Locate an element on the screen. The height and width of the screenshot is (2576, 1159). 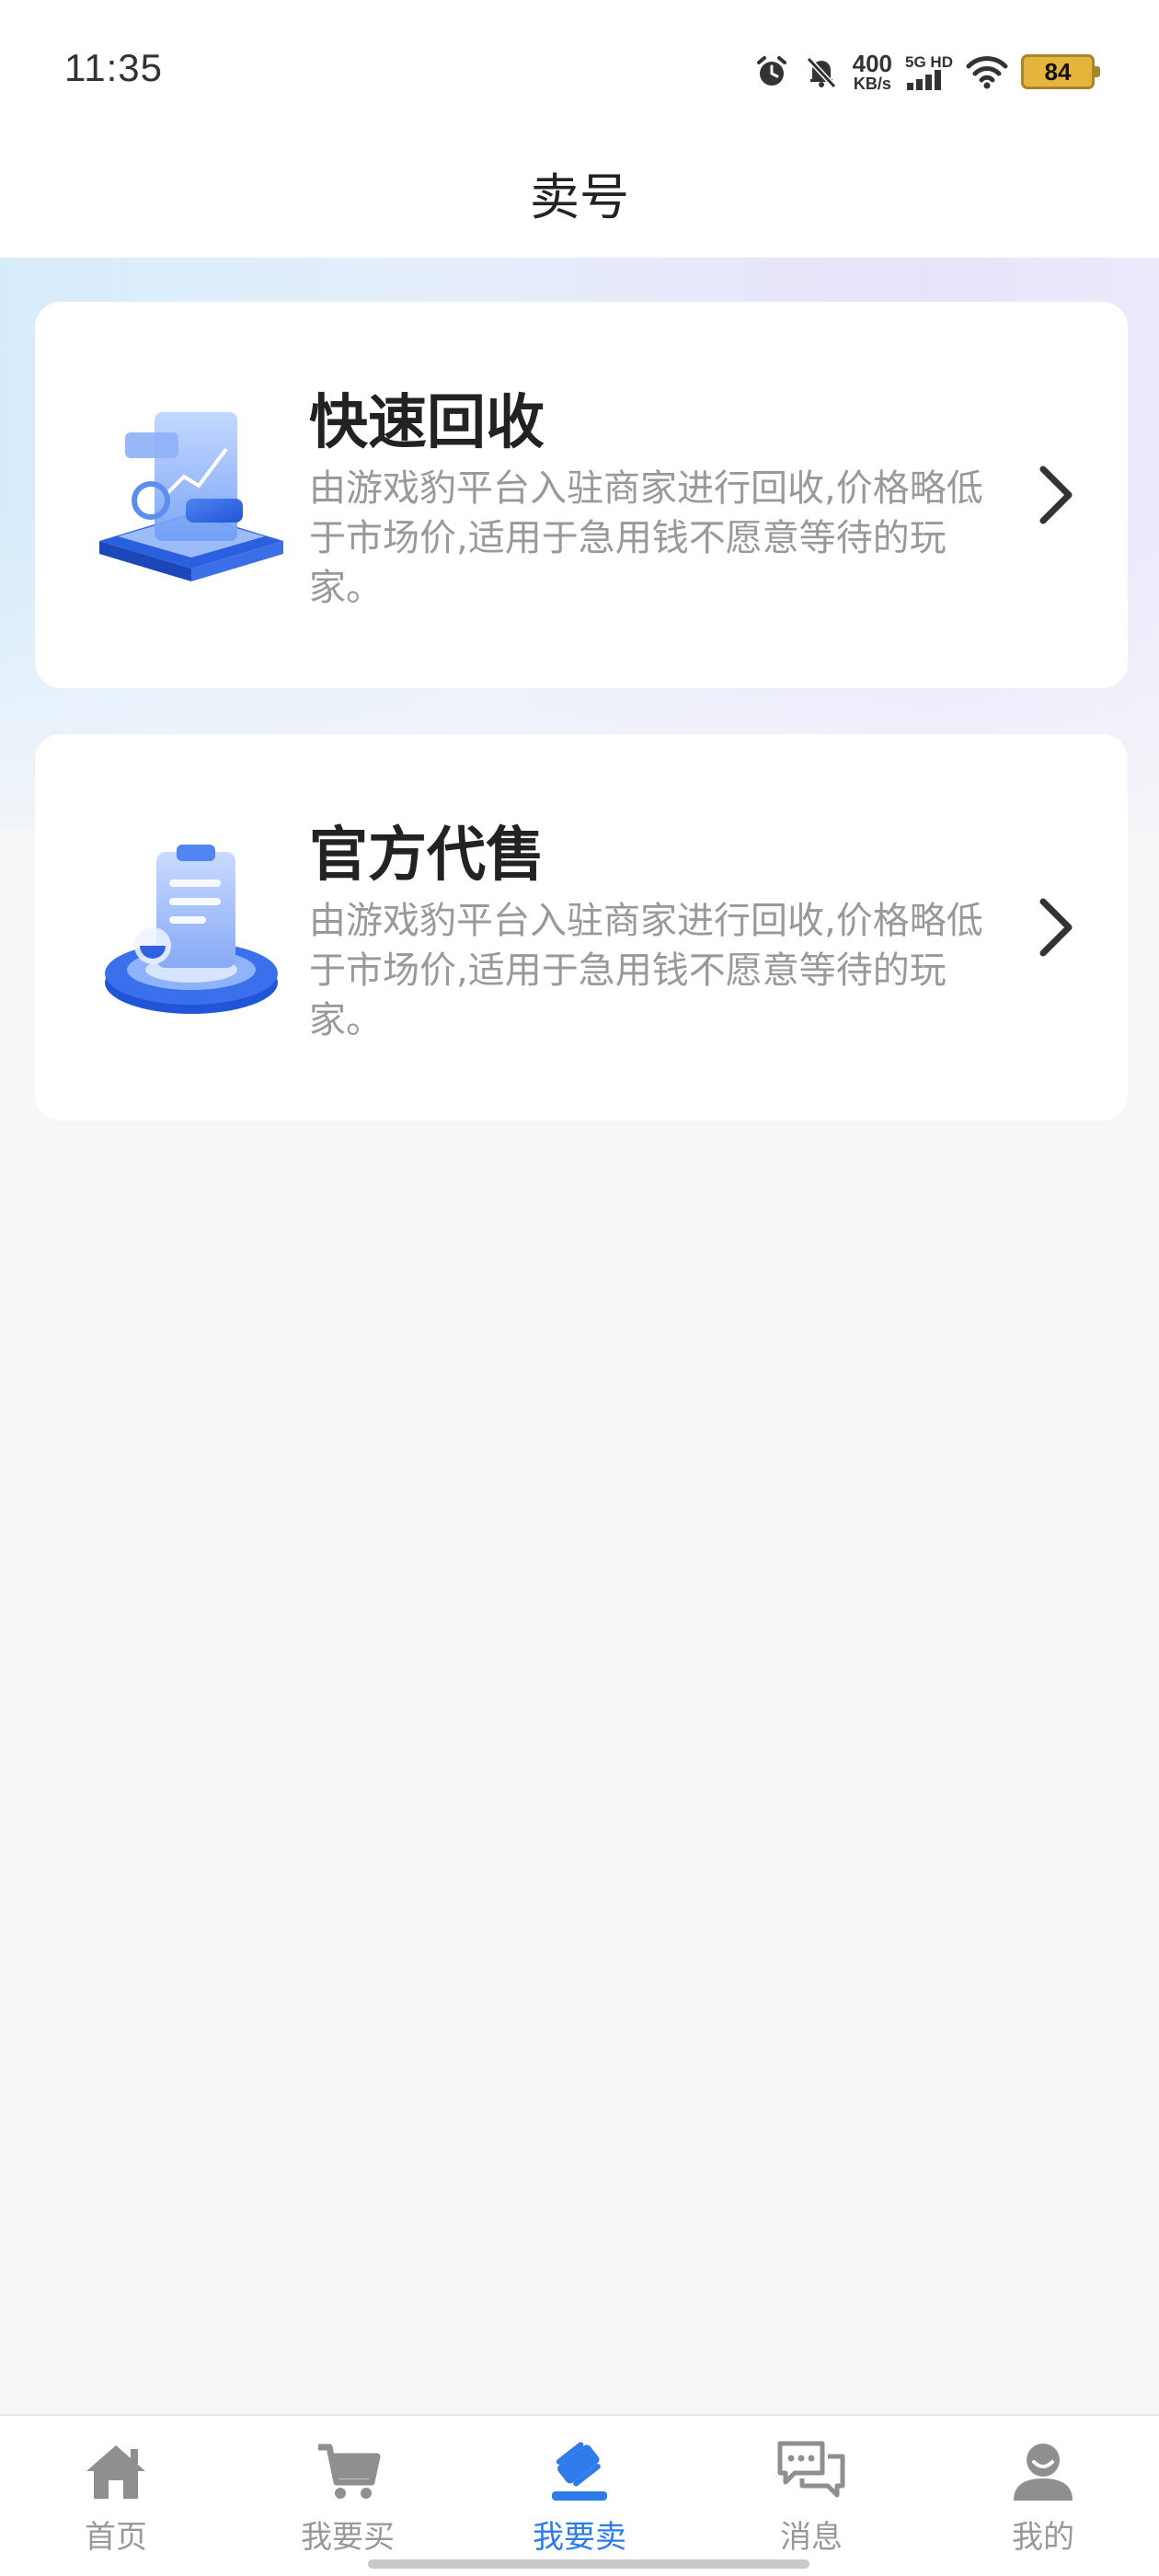
tab-label: 首页 is located at coordinates (116, 2537).